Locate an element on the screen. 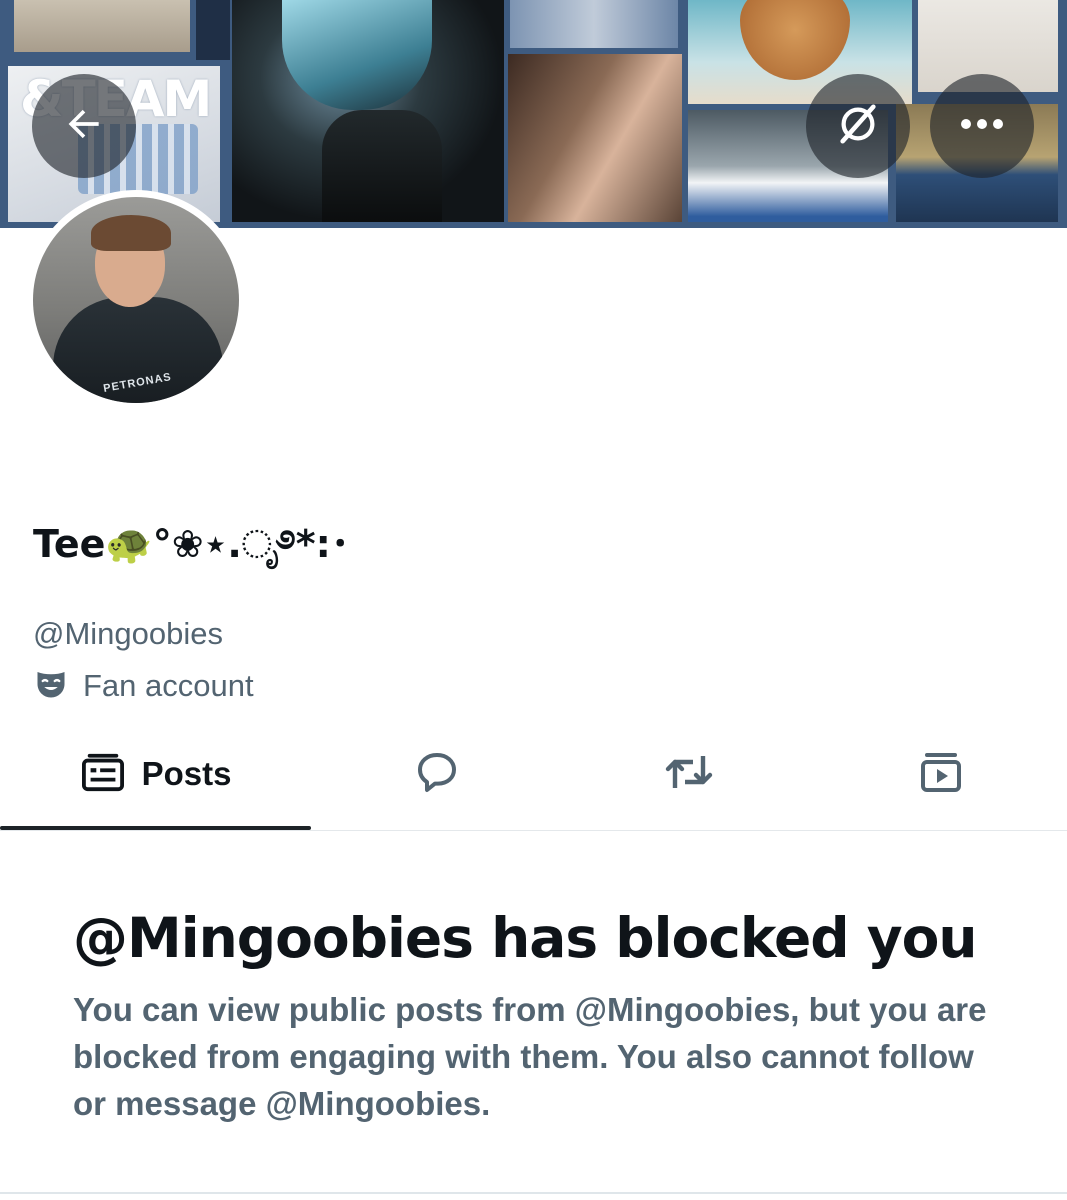 The image size is (1067, 1200). helmet-image is located at coordinates (357, 55).